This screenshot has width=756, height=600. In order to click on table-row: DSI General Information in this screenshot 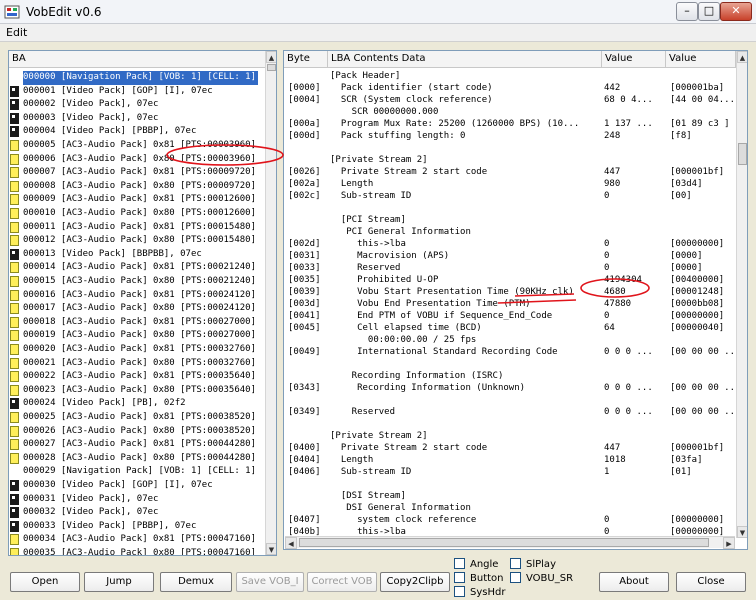, I will do `click(509, 508)`.